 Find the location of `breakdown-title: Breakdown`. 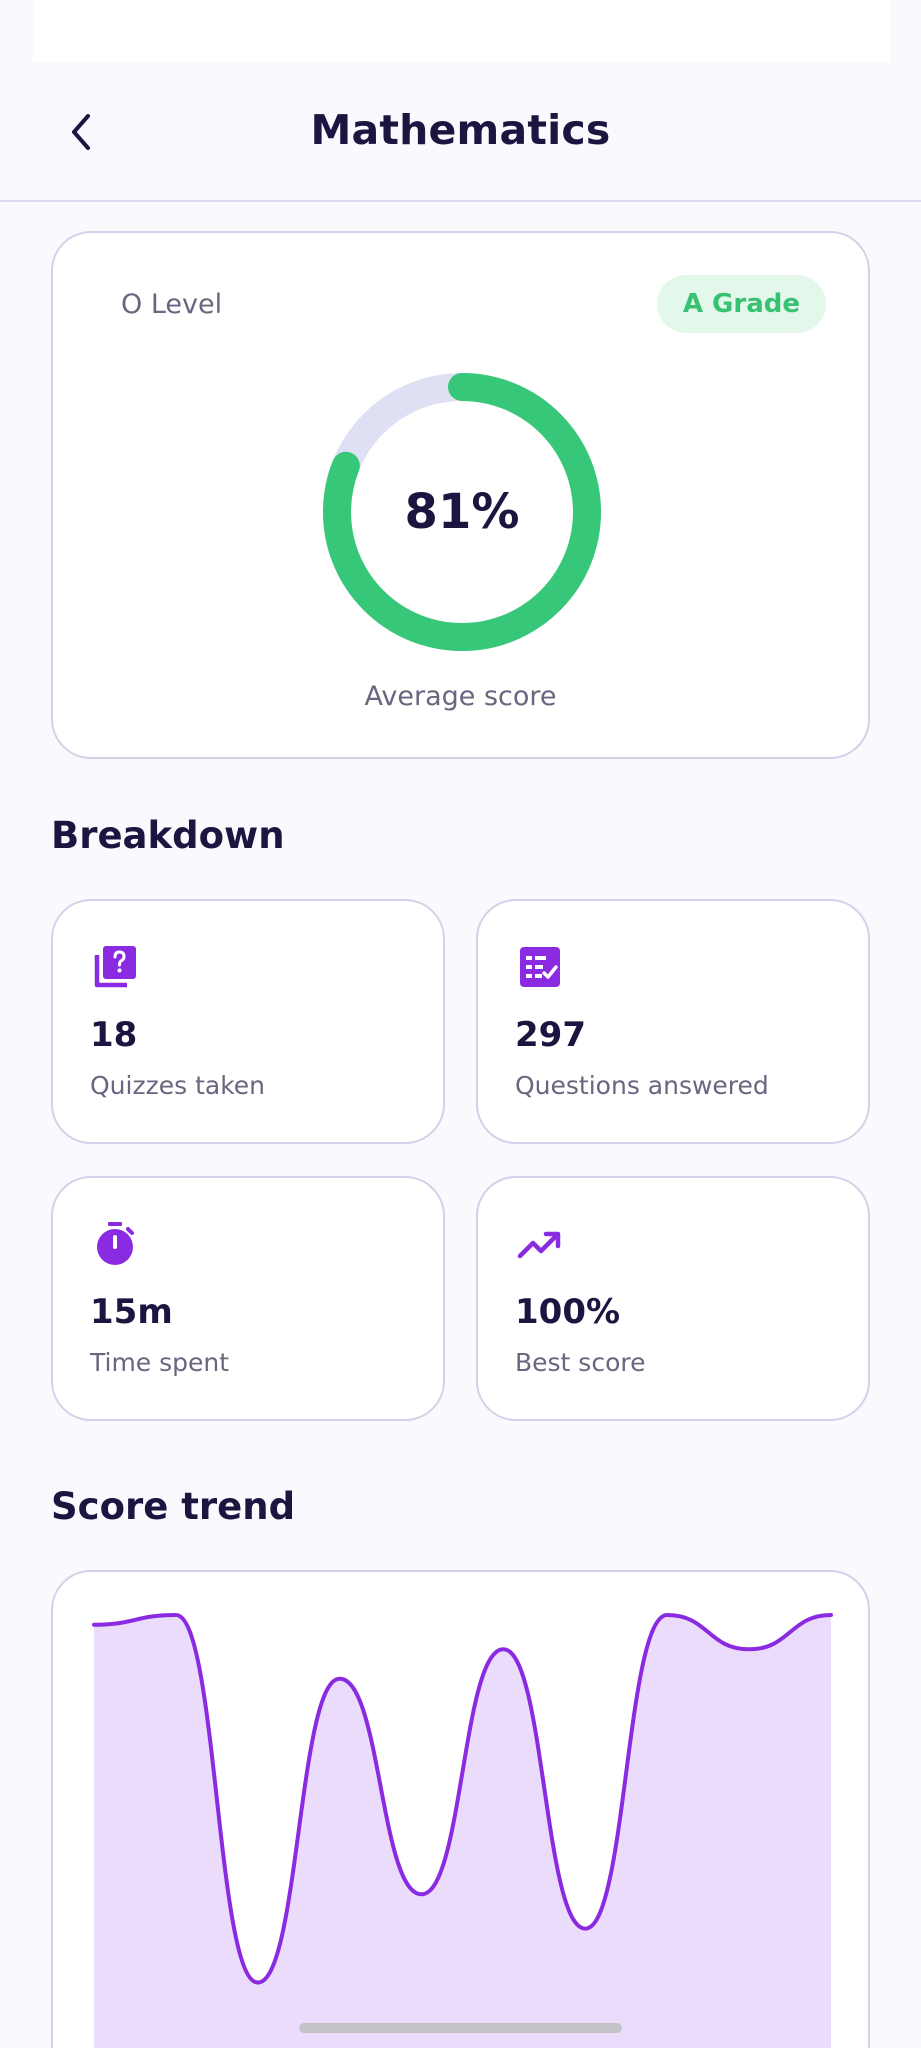

breakdown-title: Breakdown is located at coordinates (168, 835).